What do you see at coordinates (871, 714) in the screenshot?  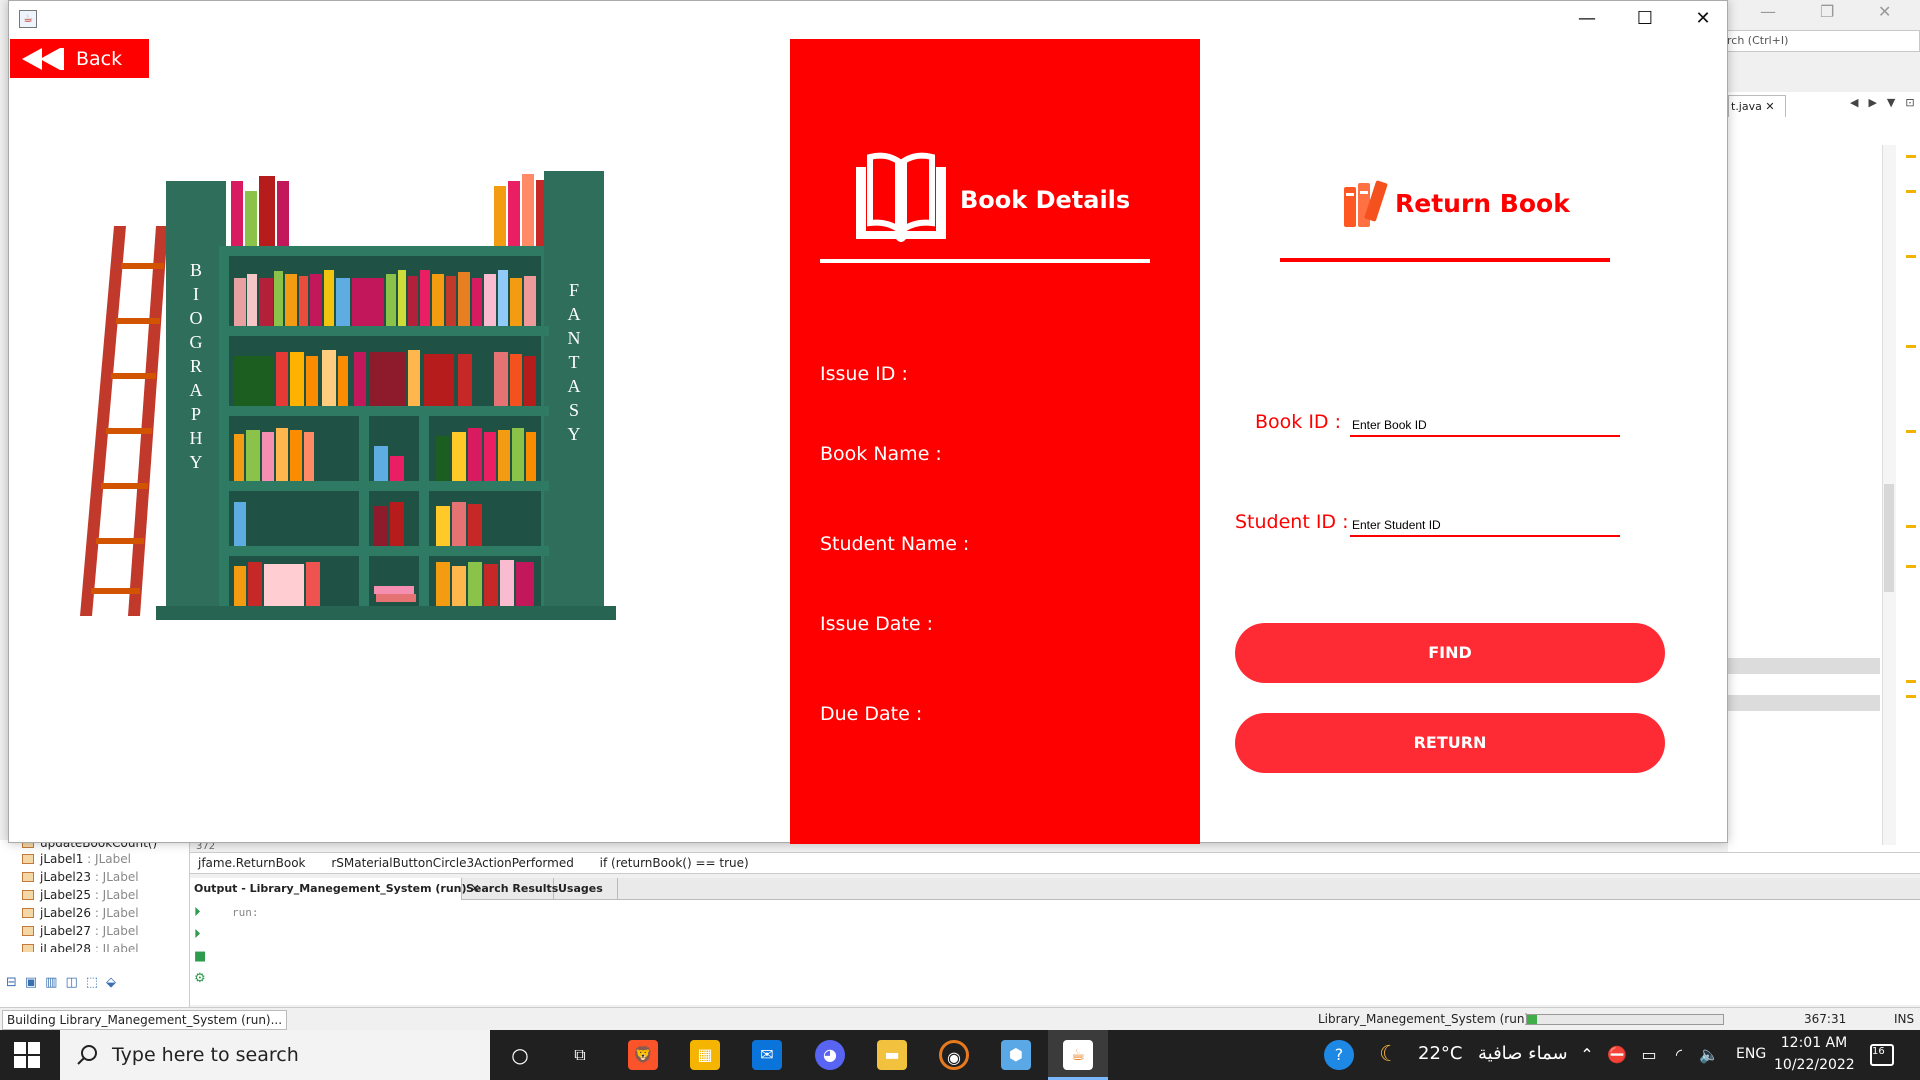 I see `due-date-label: Due Date :` at bounding box center [871, 714].